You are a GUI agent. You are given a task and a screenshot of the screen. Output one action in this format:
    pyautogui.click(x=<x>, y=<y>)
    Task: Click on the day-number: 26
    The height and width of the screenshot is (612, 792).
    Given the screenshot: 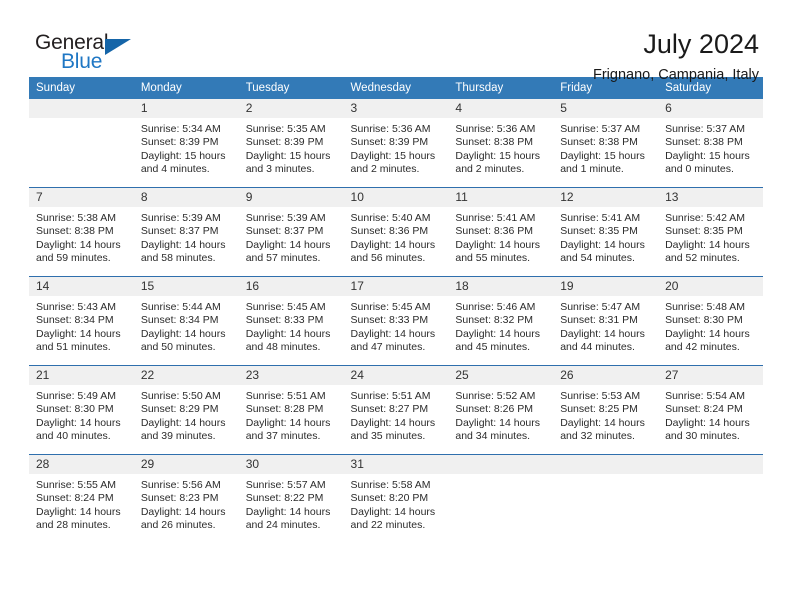 What is the action you would take?
    pyautogui.click(x=606, y=375)
    